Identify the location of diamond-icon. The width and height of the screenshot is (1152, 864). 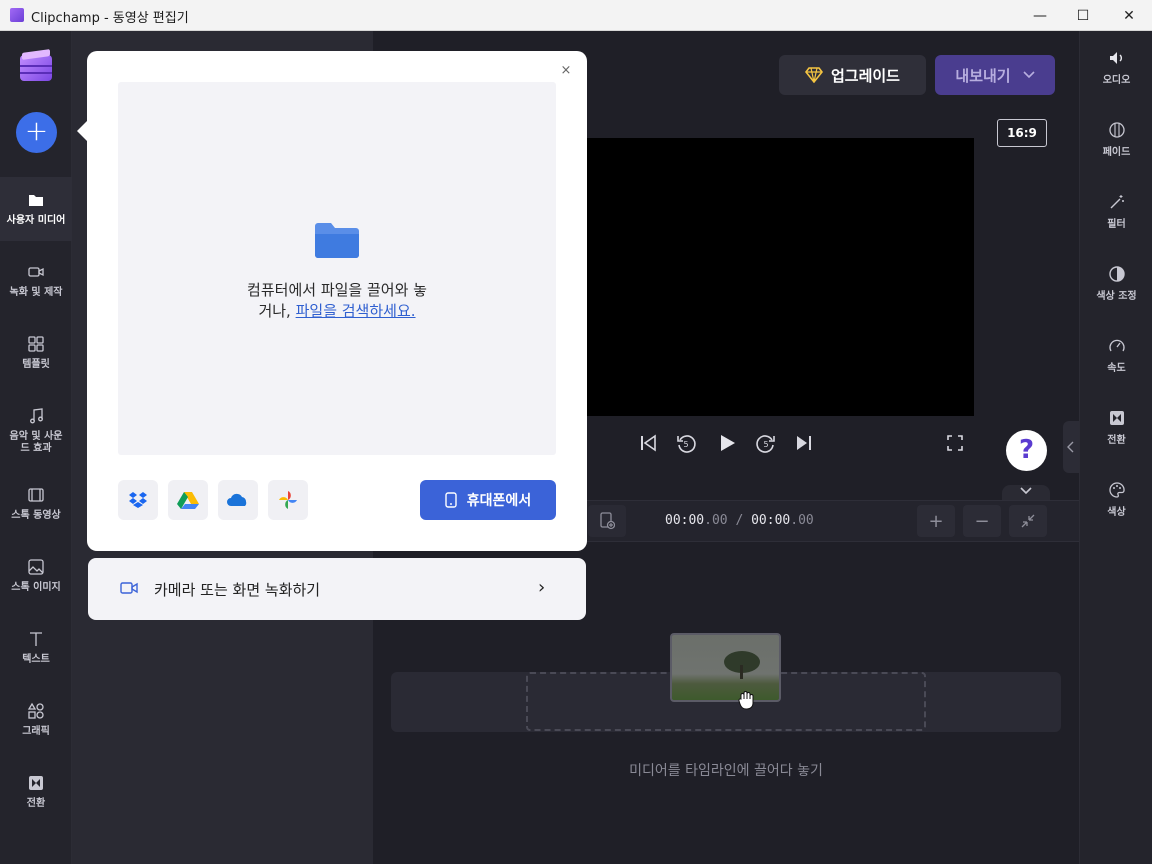
(813, 75).